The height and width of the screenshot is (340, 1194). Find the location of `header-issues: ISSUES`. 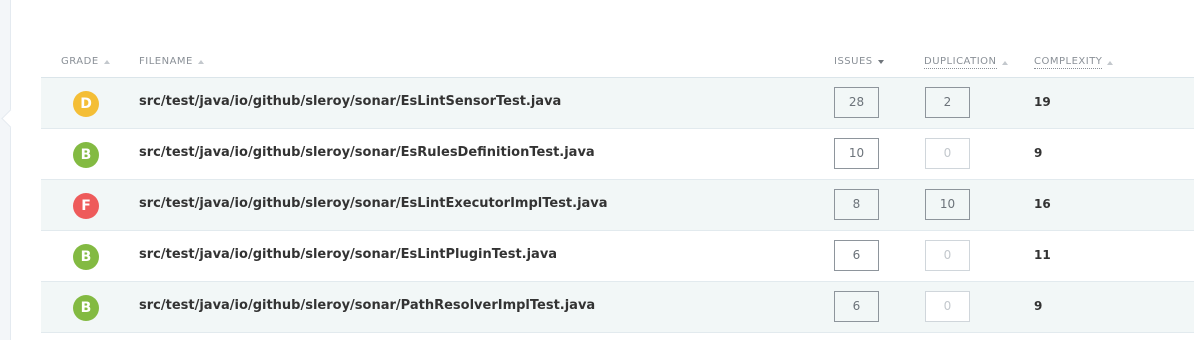

header-issues: ISSUES is located at coordinates (859, 61).